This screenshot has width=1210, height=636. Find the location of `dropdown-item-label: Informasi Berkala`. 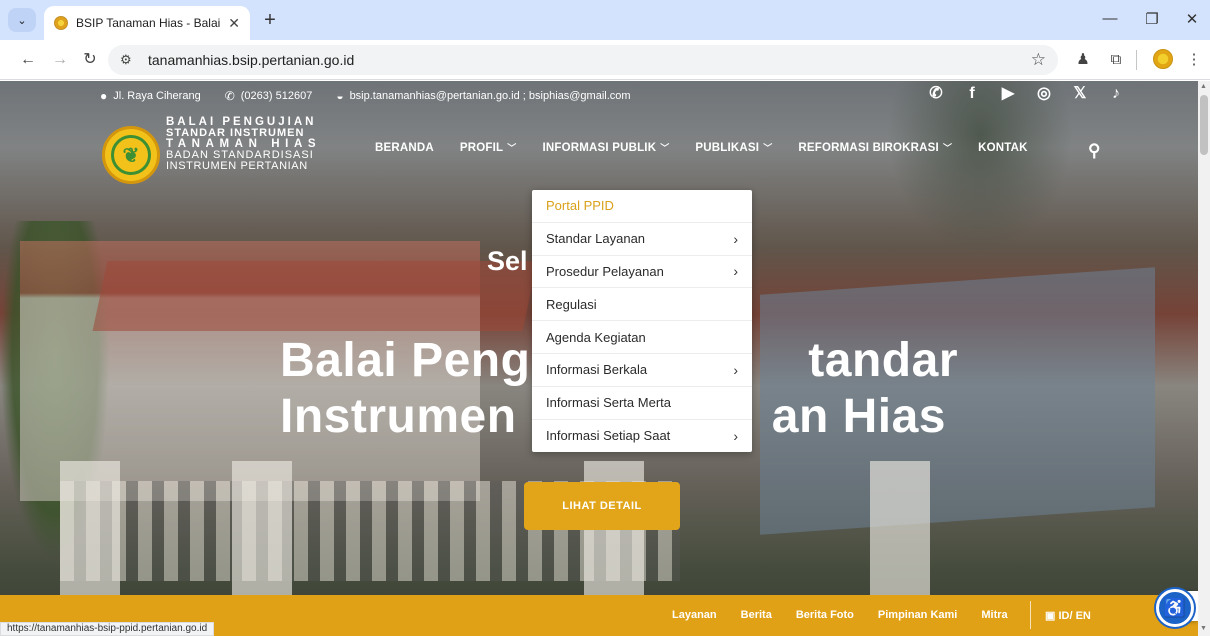

dropdown-item-label: Informasi Berkala is located at coordinates (597, 370).